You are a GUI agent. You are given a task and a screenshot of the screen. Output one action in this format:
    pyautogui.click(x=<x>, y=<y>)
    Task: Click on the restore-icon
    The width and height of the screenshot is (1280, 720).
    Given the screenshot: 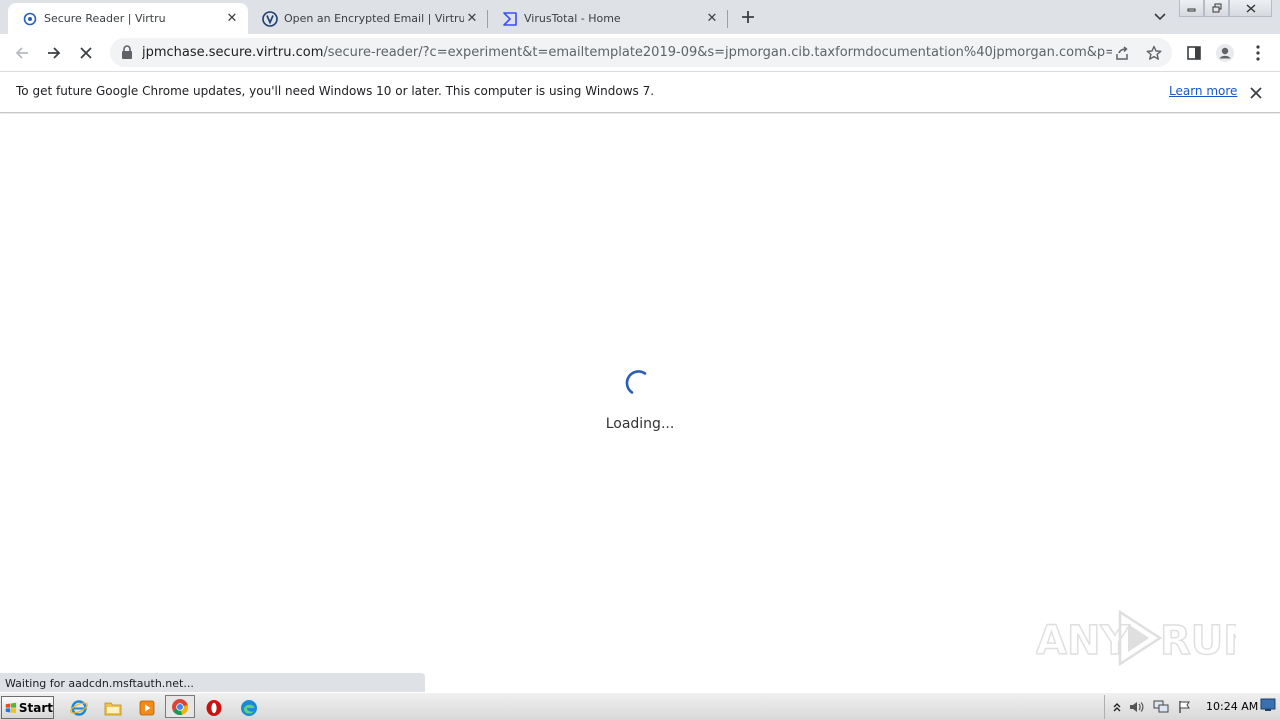 What is the action you would take?
    pyautogui.click(x=1216, y=8)
    